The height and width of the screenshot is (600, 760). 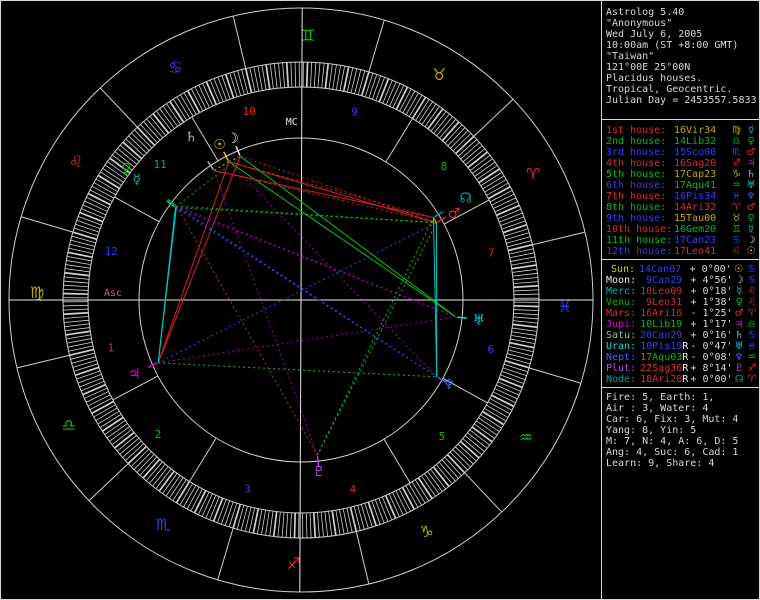 I want to click on planet-glyph-jupiter: ♃, so click(x=134, y=374).